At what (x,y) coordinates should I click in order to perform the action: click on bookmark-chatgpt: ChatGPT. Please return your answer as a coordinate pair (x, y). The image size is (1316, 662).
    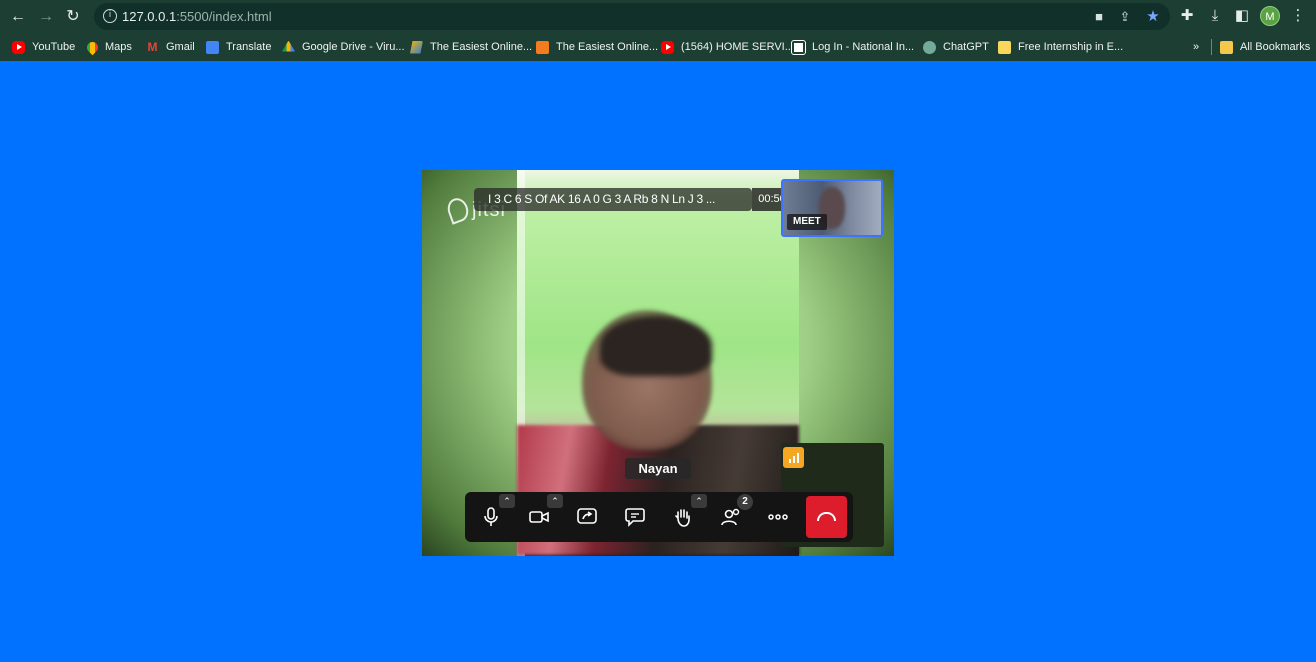
    Looking at the image, I should click on (956, 47).